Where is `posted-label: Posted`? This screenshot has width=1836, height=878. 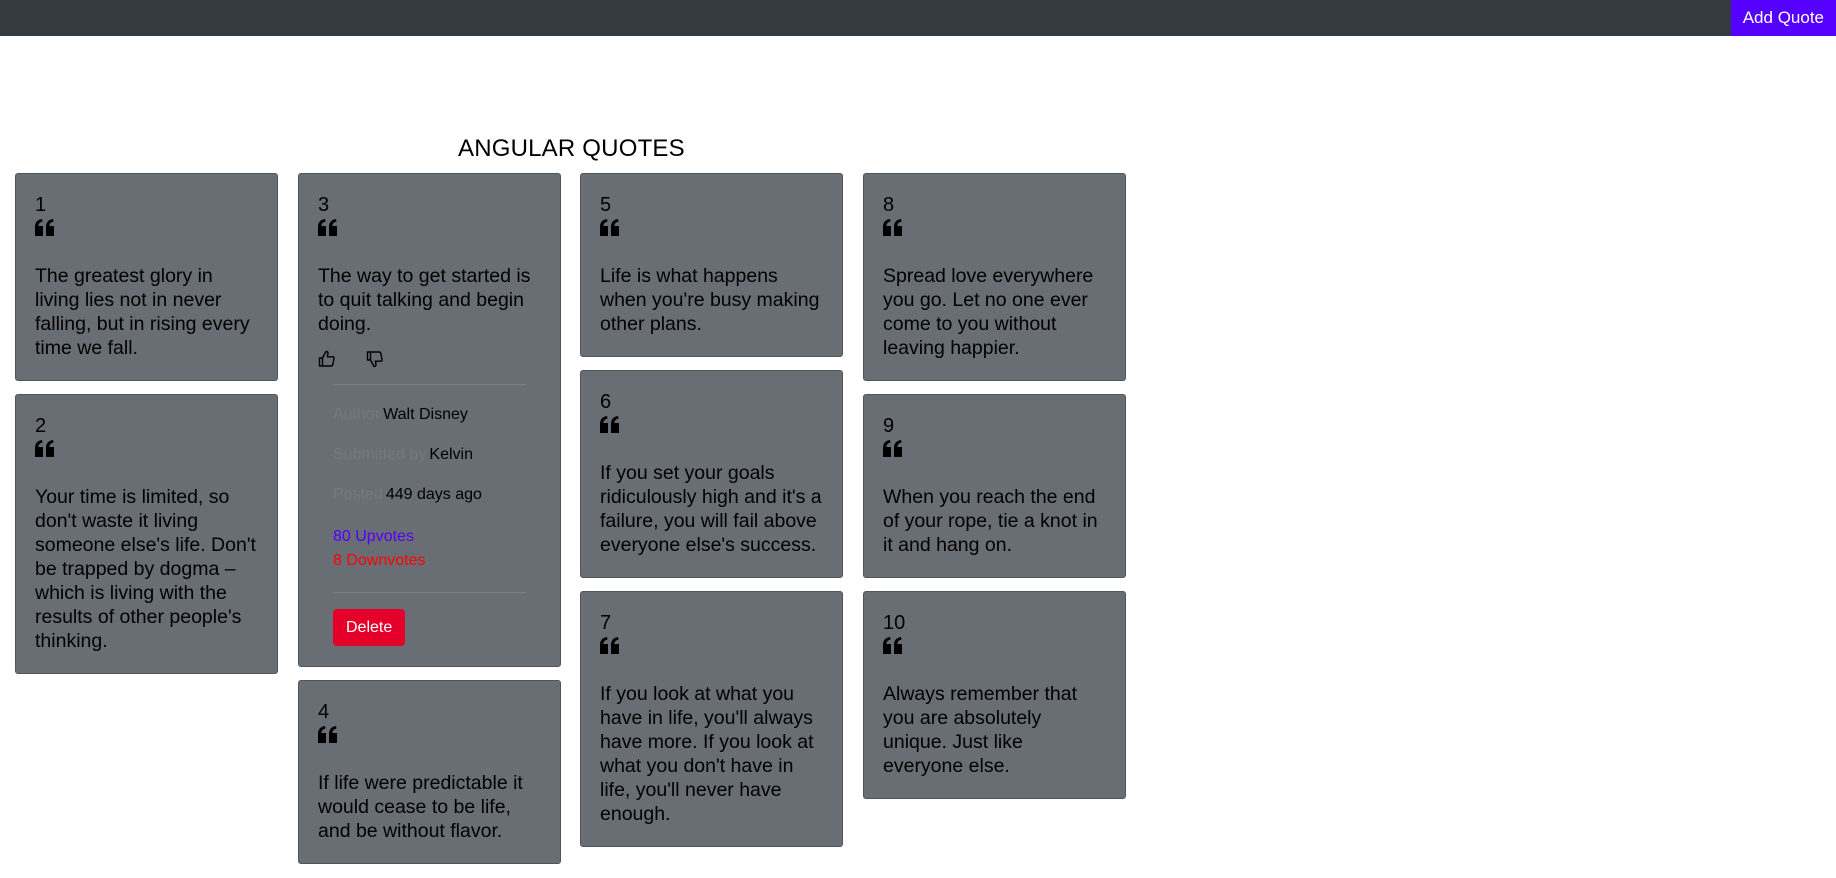
posted-label: Posted is located at coordinates (358, 494).